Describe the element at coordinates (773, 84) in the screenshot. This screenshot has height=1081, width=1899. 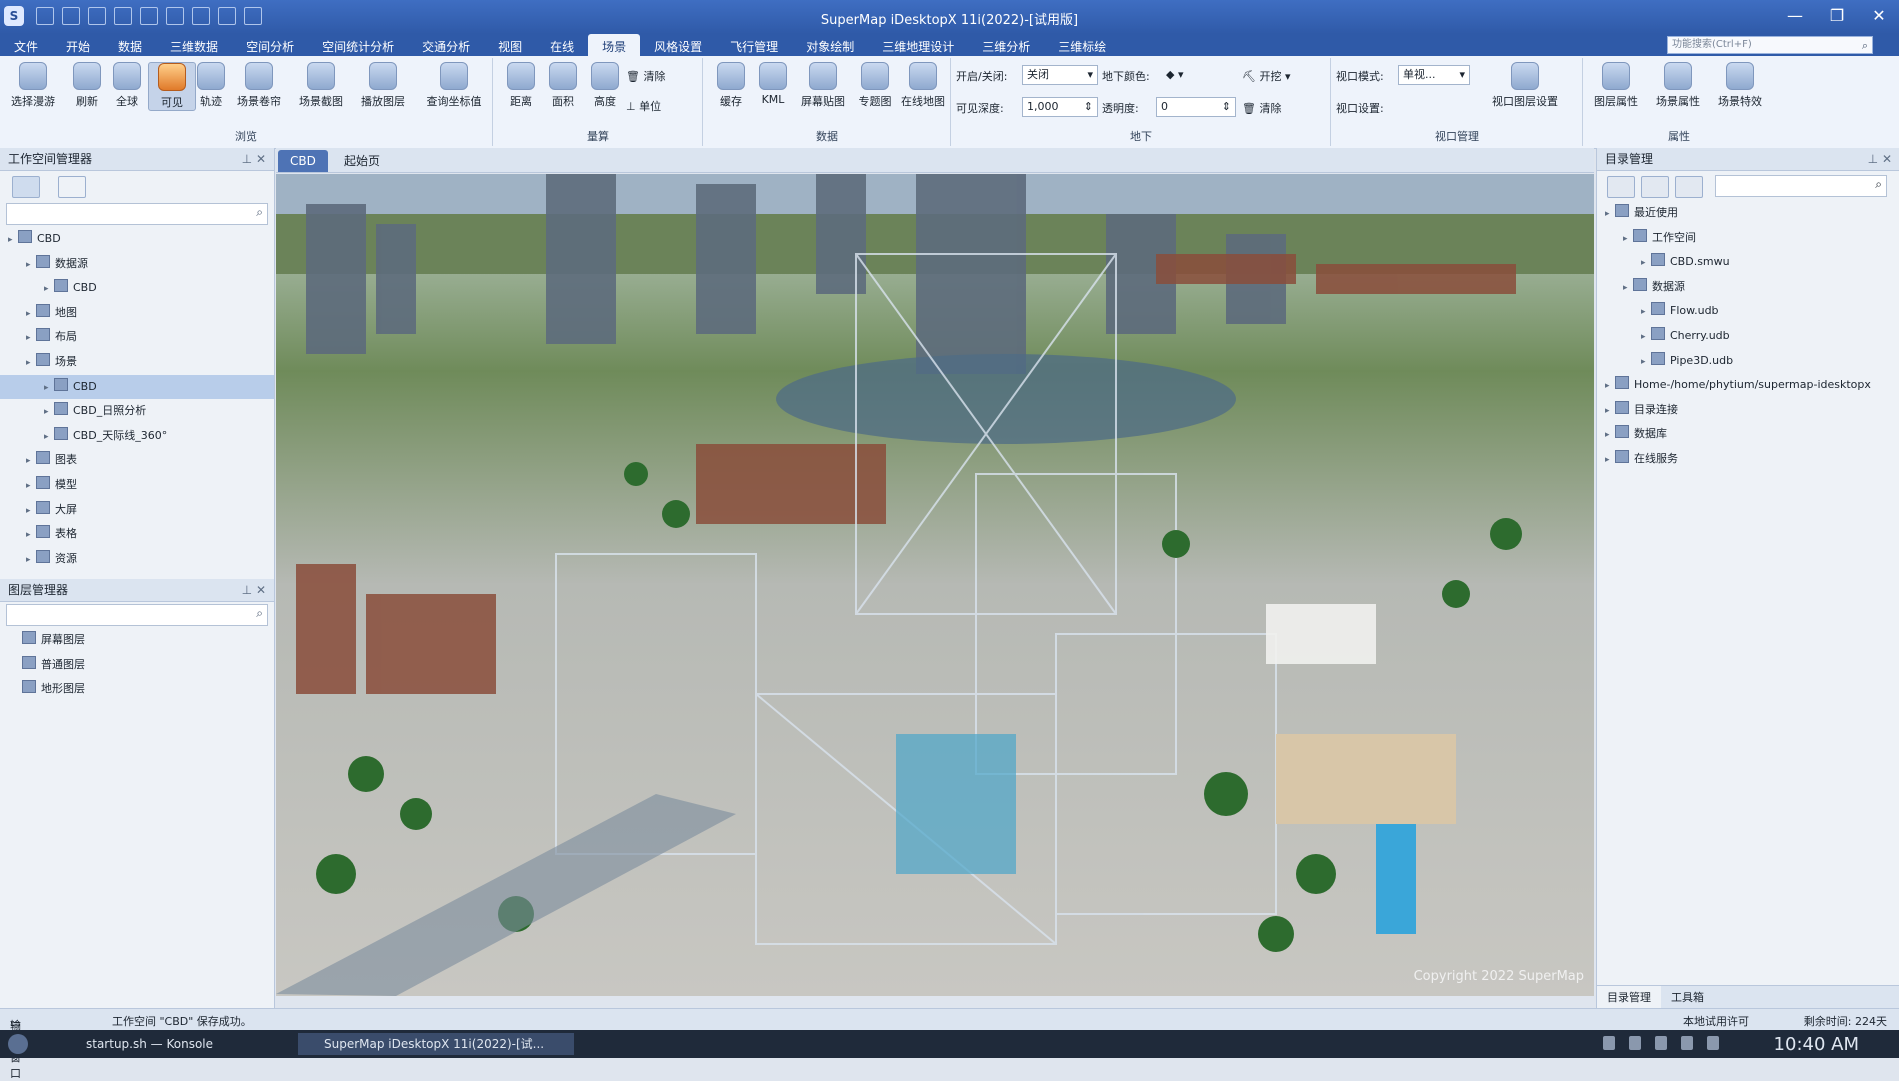
I see `kml-button: KML` at that location.